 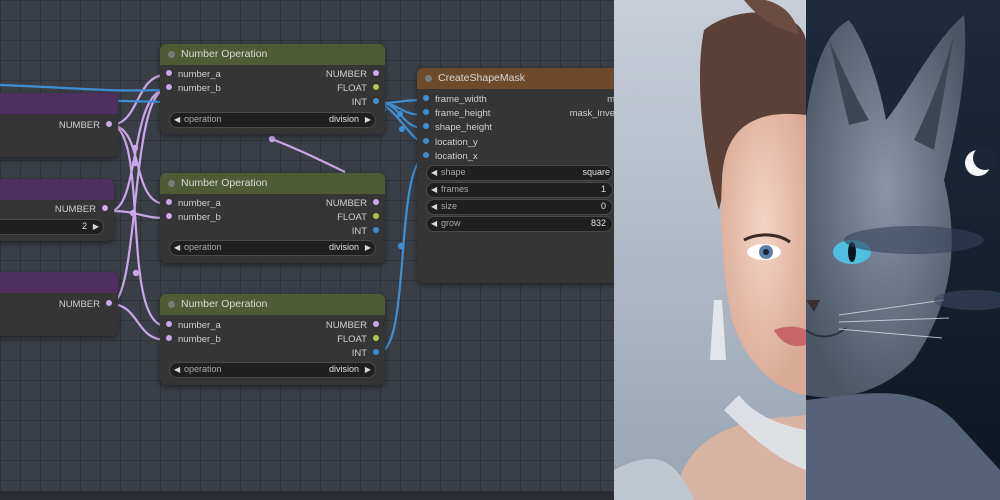 I want to click on output-mask: m, so click(x=610, y=100).